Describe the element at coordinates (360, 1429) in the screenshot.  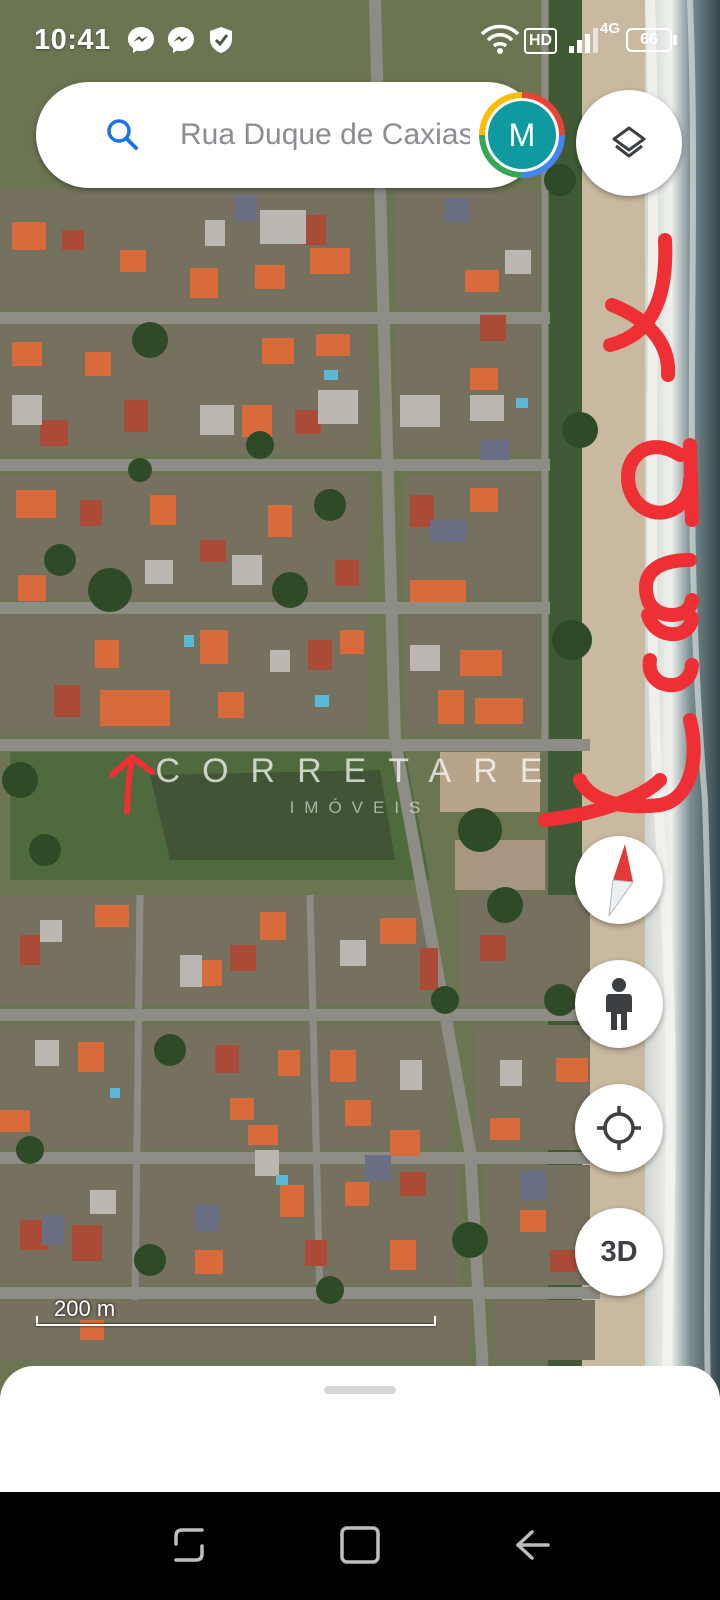
I see `bottom-sheet` at that location.